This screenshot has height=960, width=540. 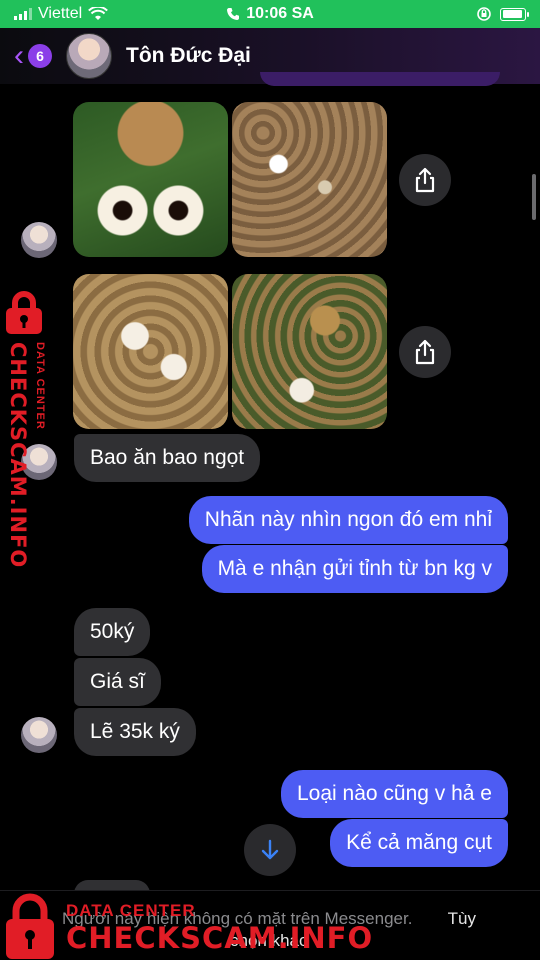 What do you see at coordinates (514, 14) in the screenshot?
I see `battery-icon` at bounding box center [514, 14].